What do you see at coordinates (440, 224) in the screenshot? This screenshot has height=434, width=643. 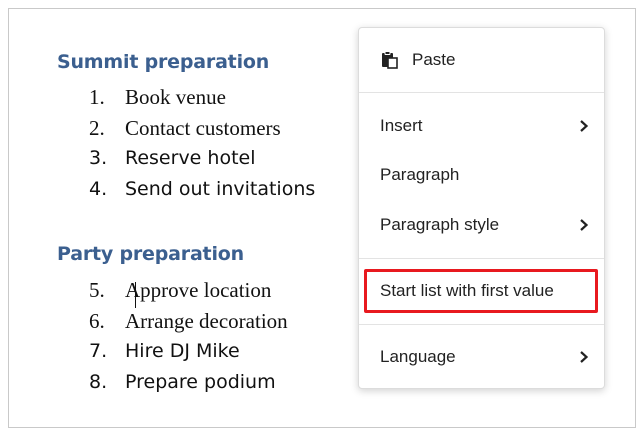 I see `paragraph-style-label: Paragraph style` at bounding box center [440, 224].